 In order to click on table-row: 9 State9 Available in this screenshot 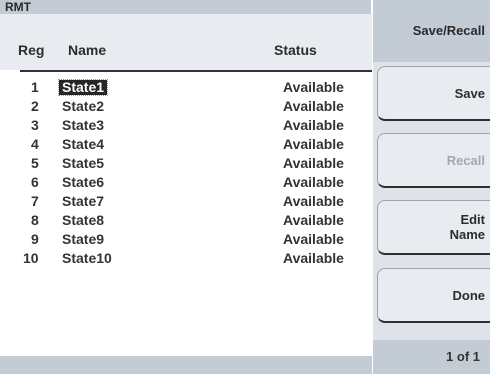, I will do `click(186, 239)`.